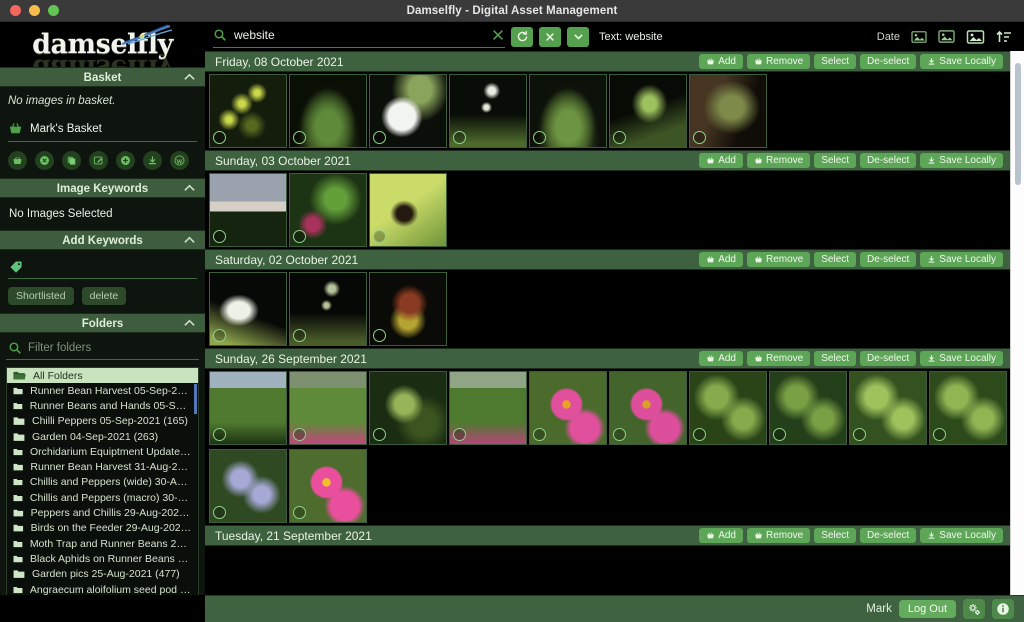 The width and height of the screenshot is (1024, 622). I want to click on grid-scrollbar, so click(1017, 323).